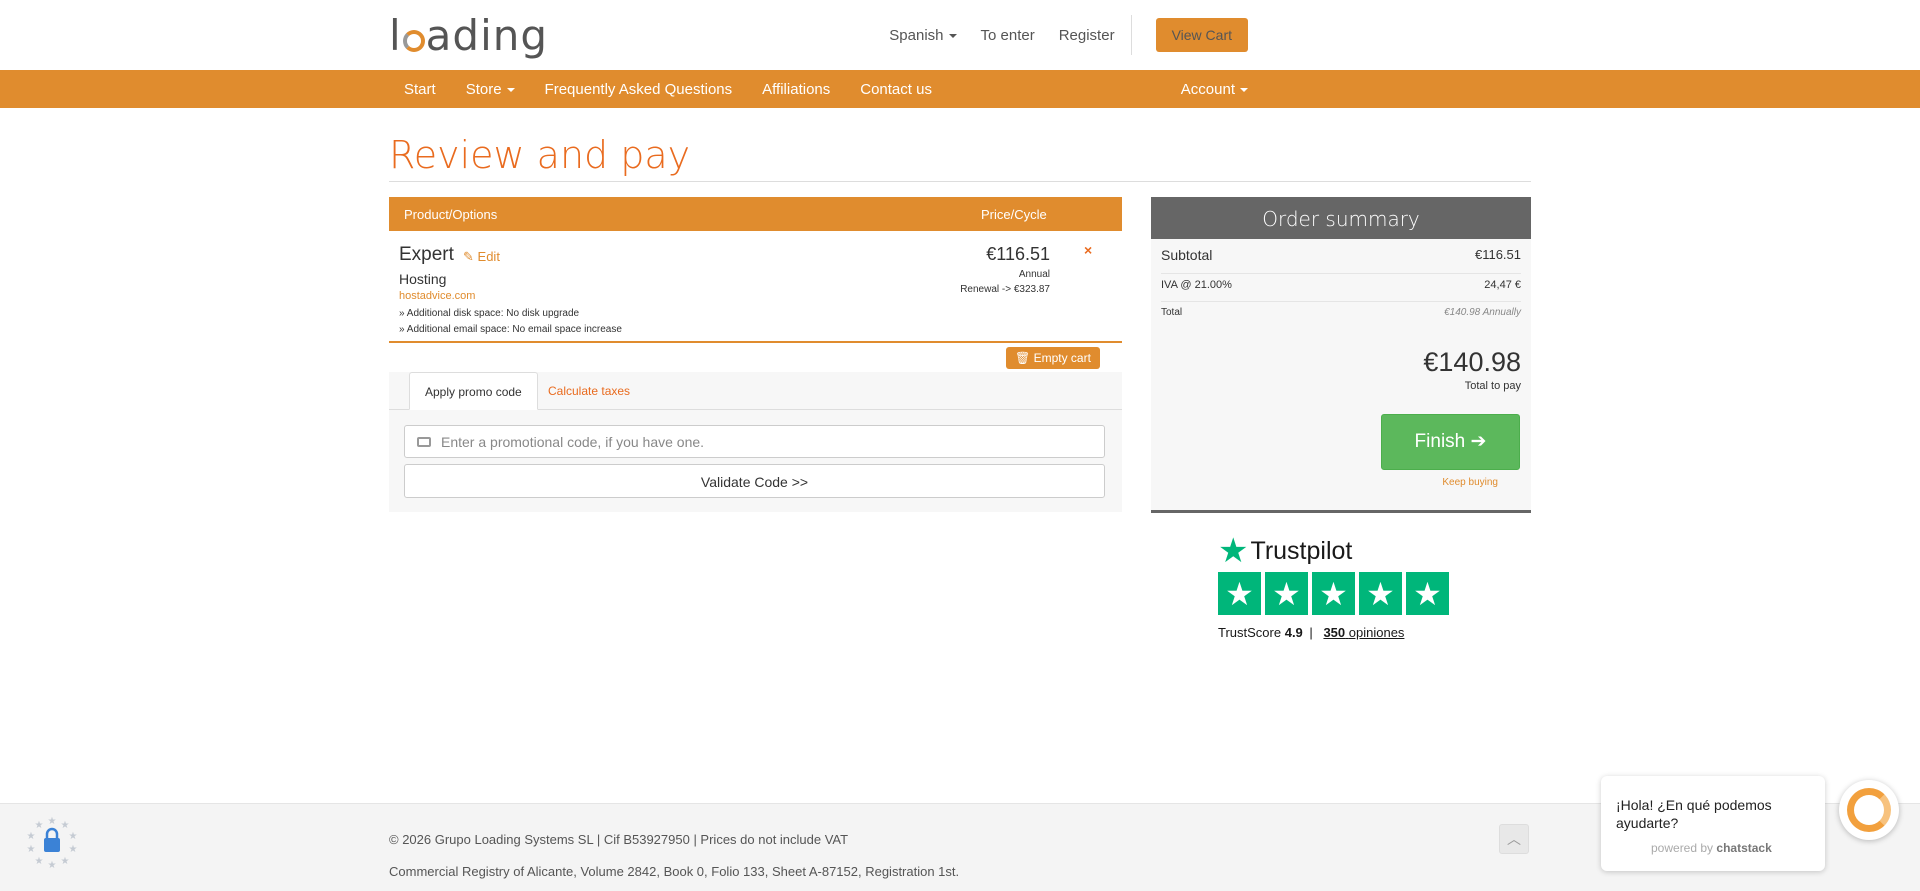  I want to click on edit-link: ✎ Edit, so click(481, 257).